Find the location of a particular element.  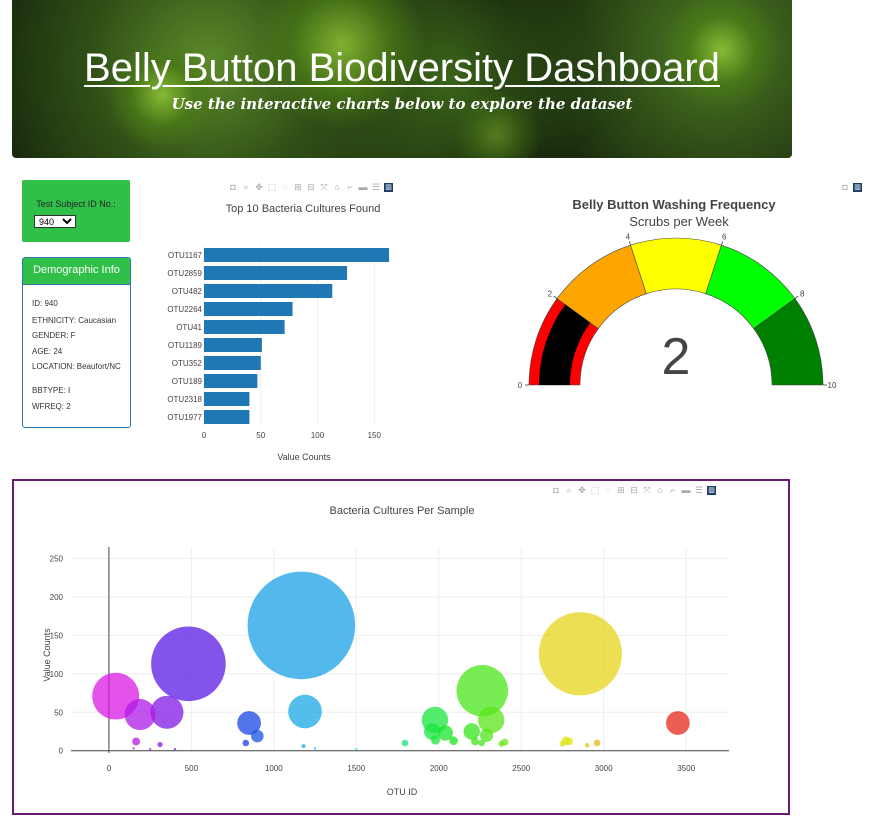

bubble-xtick-label: 1000 is located at coordinates (274, 768).